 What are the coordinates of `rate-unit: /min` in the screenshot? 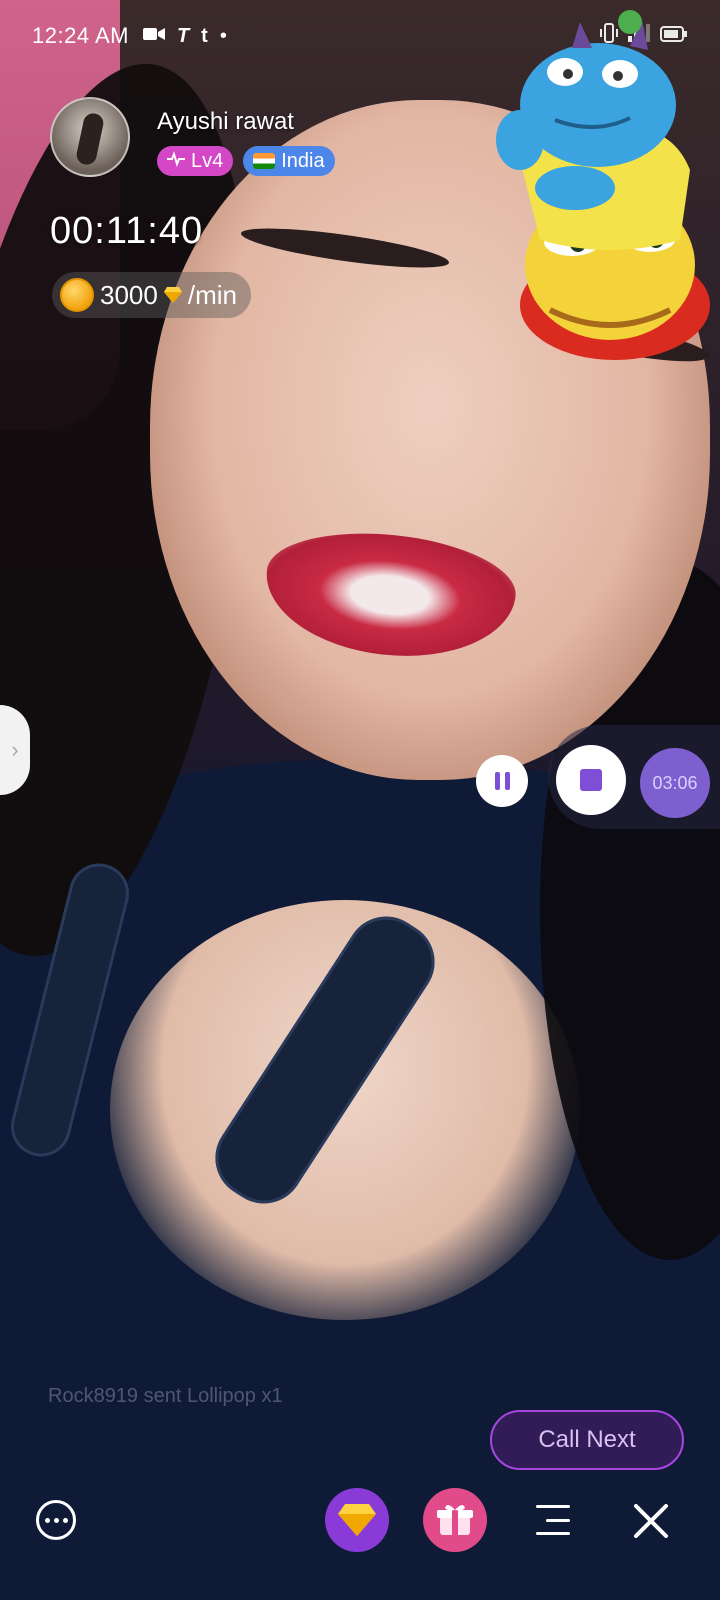 It's located at (212, 294).